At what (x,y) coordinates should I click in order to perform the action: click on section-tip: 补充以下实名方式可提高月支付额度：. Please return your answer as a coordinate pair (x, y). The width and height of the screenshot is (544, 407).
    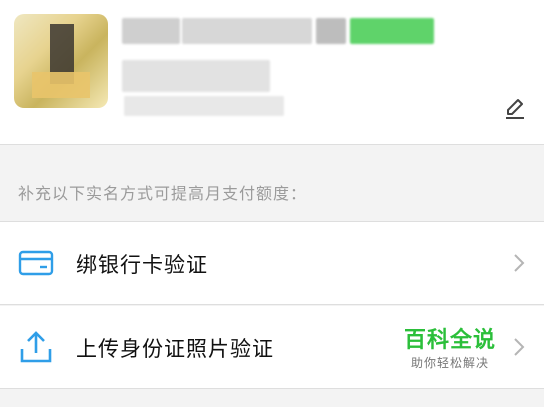
    Looking at the image, I should click on (163, 193).